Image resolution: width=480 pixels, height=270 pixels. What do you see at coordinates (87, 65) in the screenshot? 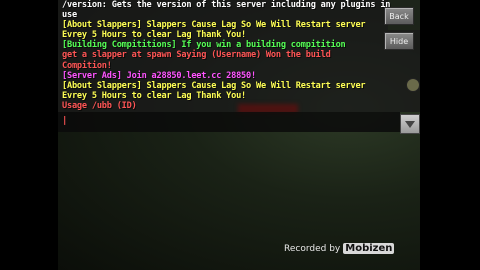
I see `chat-line: Compition!` at bounding box center [87, 65].